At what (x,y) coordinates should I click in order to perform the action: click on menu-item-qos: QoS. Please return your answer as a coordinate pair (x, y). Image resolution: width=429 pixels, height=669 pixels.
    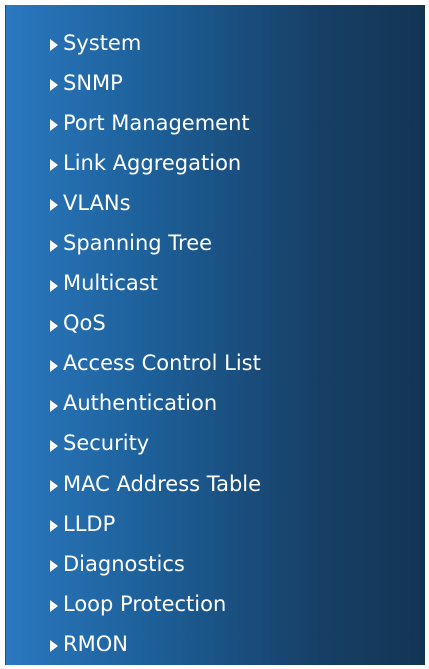
    Looking at the image, I should click on (155, 324).